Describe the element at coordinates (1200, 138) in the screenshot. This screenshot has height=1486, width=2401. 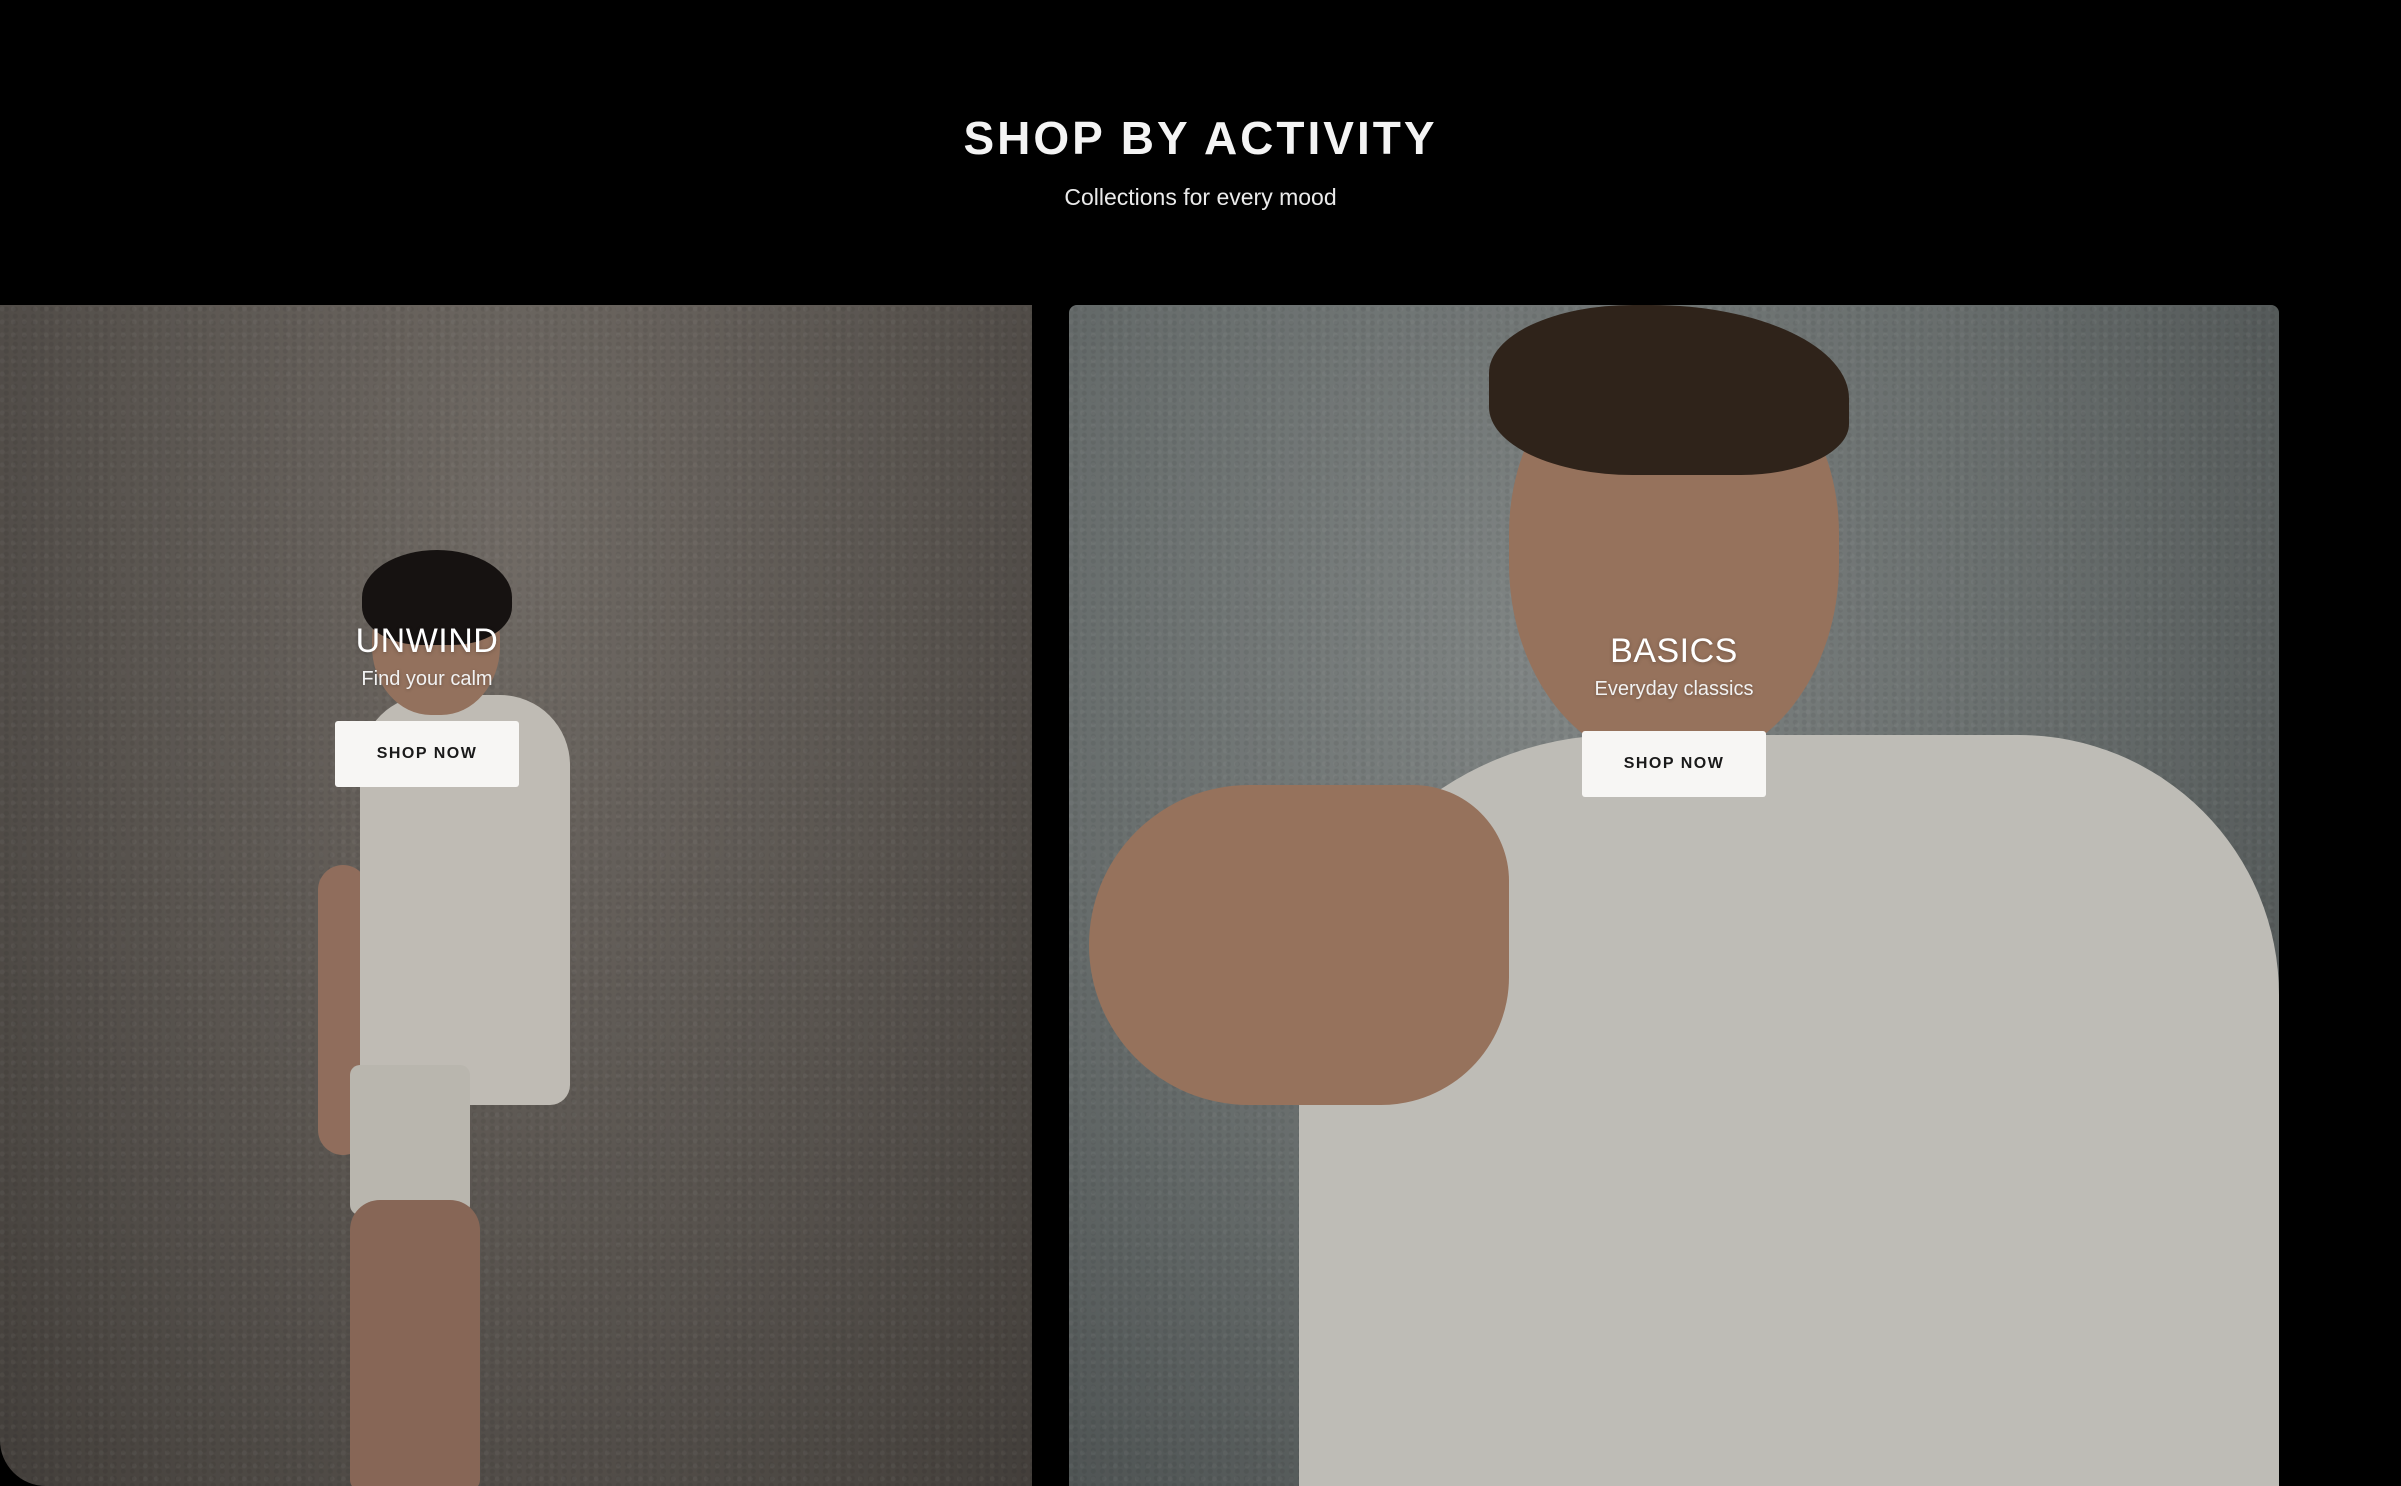
I see `section-title: SHOP BY ACTIVITY` at that location.